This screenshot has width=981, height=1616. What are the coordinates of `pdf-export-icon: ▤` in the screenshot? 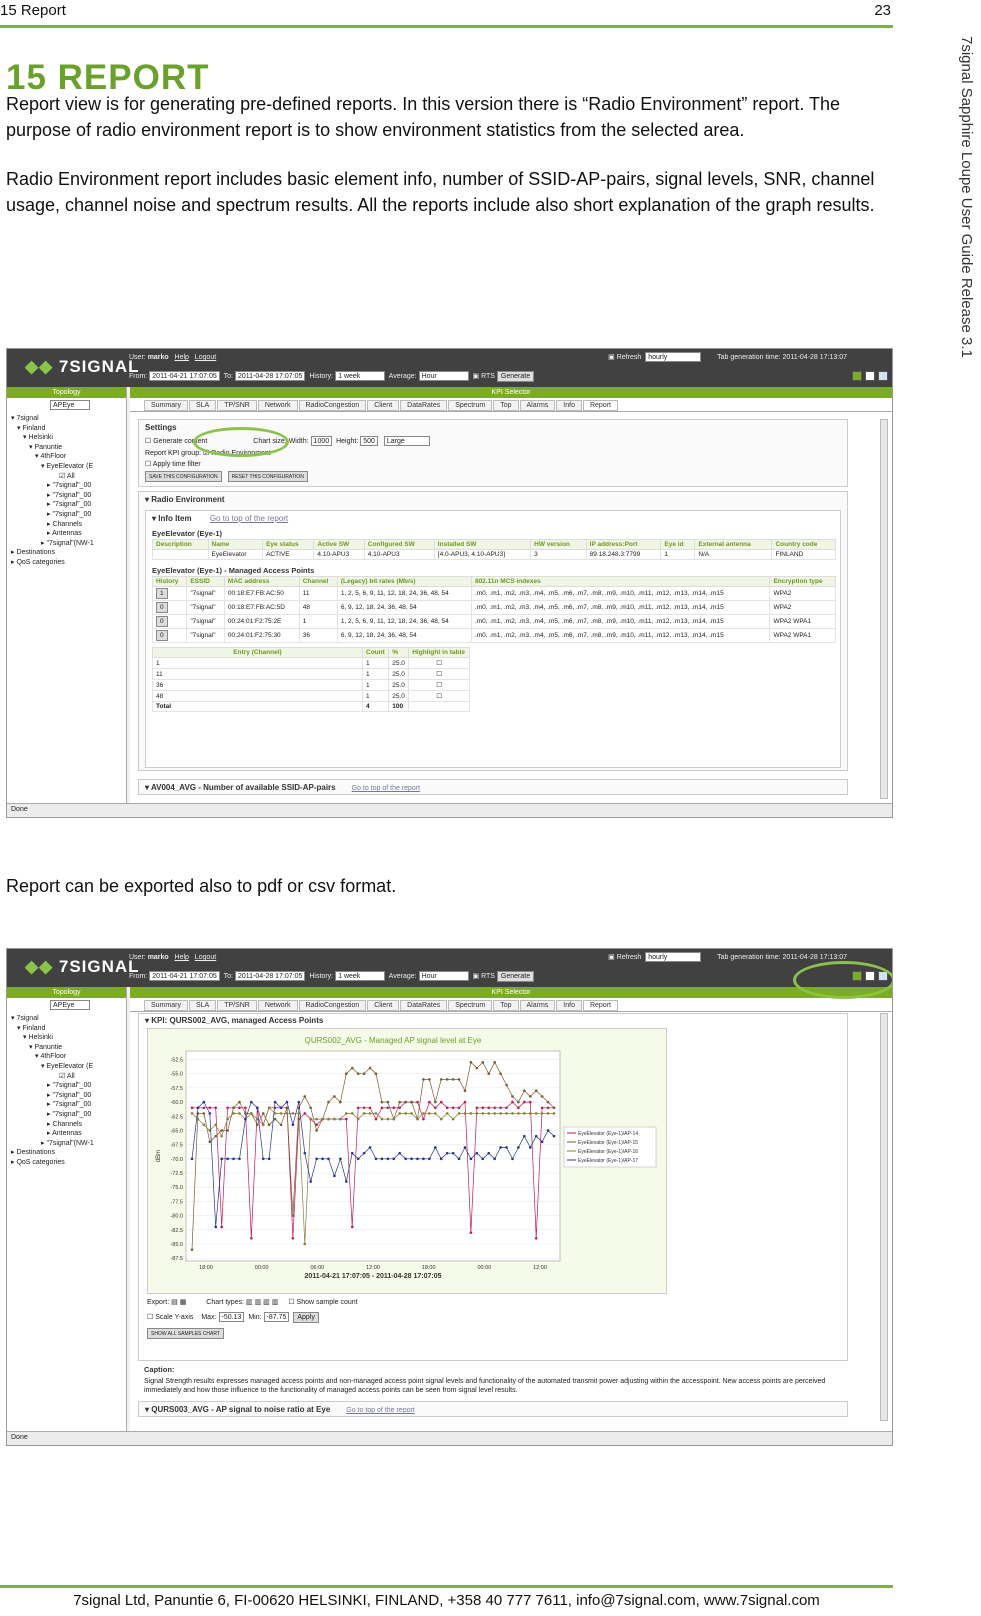 It's located at (174, 1302).